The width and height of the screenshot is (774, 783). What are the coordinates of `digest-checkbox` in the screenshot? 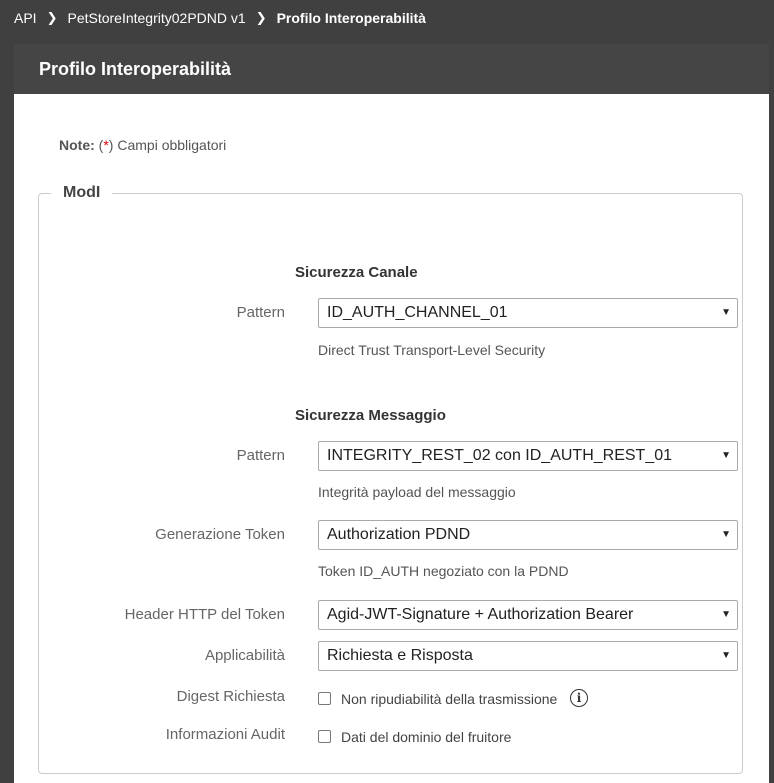 It's located at (324, 698).